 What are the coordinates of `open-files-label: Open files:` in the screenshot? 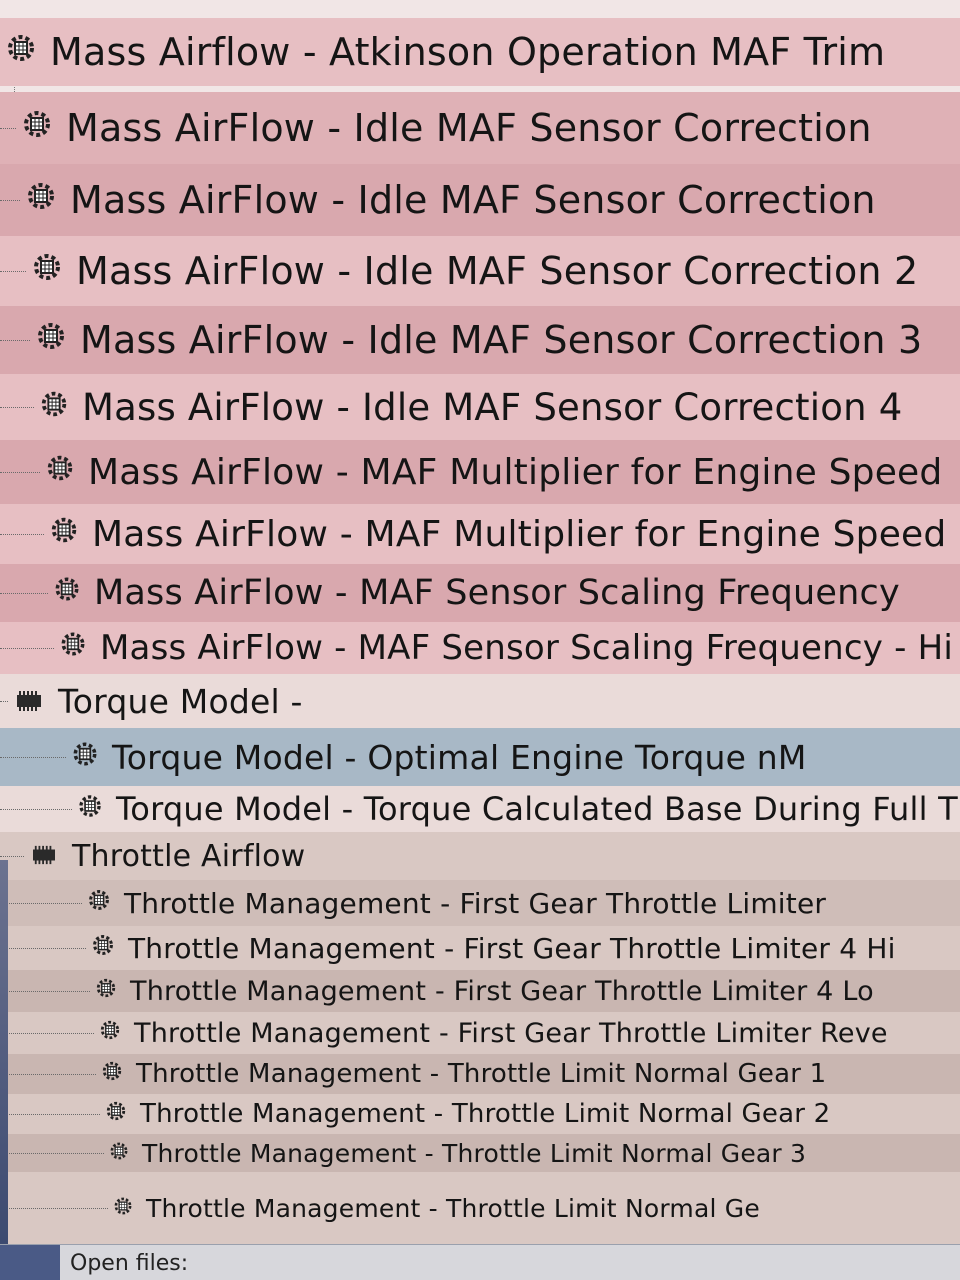 It's located at (129, 1263).